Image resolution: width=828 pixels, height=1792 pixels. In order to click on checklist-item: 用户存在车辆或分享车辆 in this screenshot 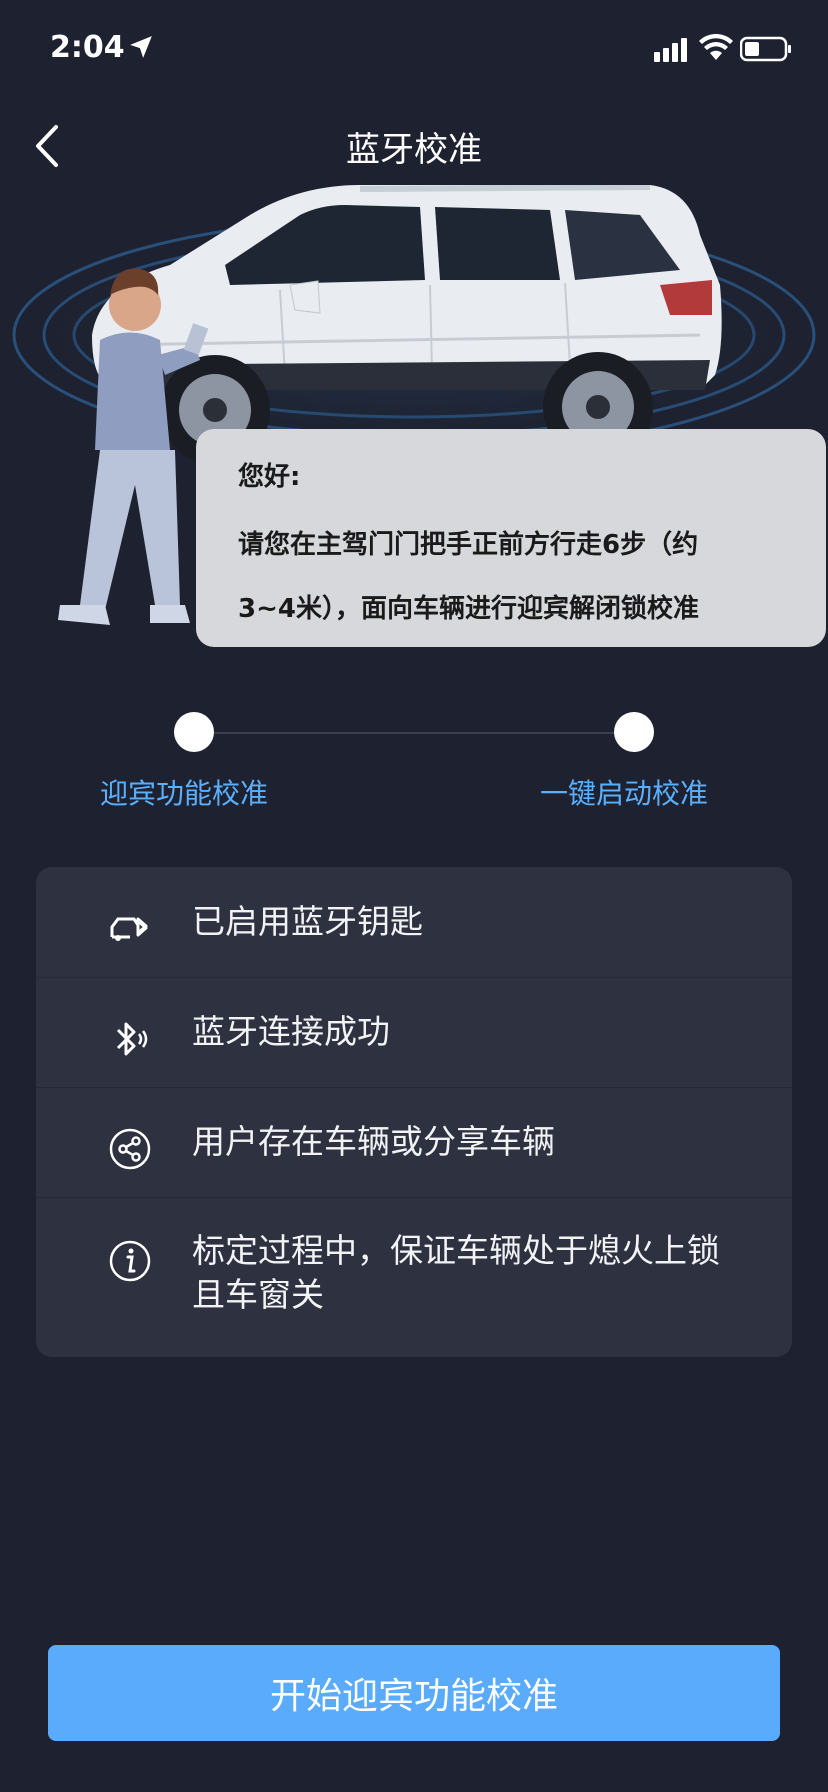, I will do `click(414, 1142)`.